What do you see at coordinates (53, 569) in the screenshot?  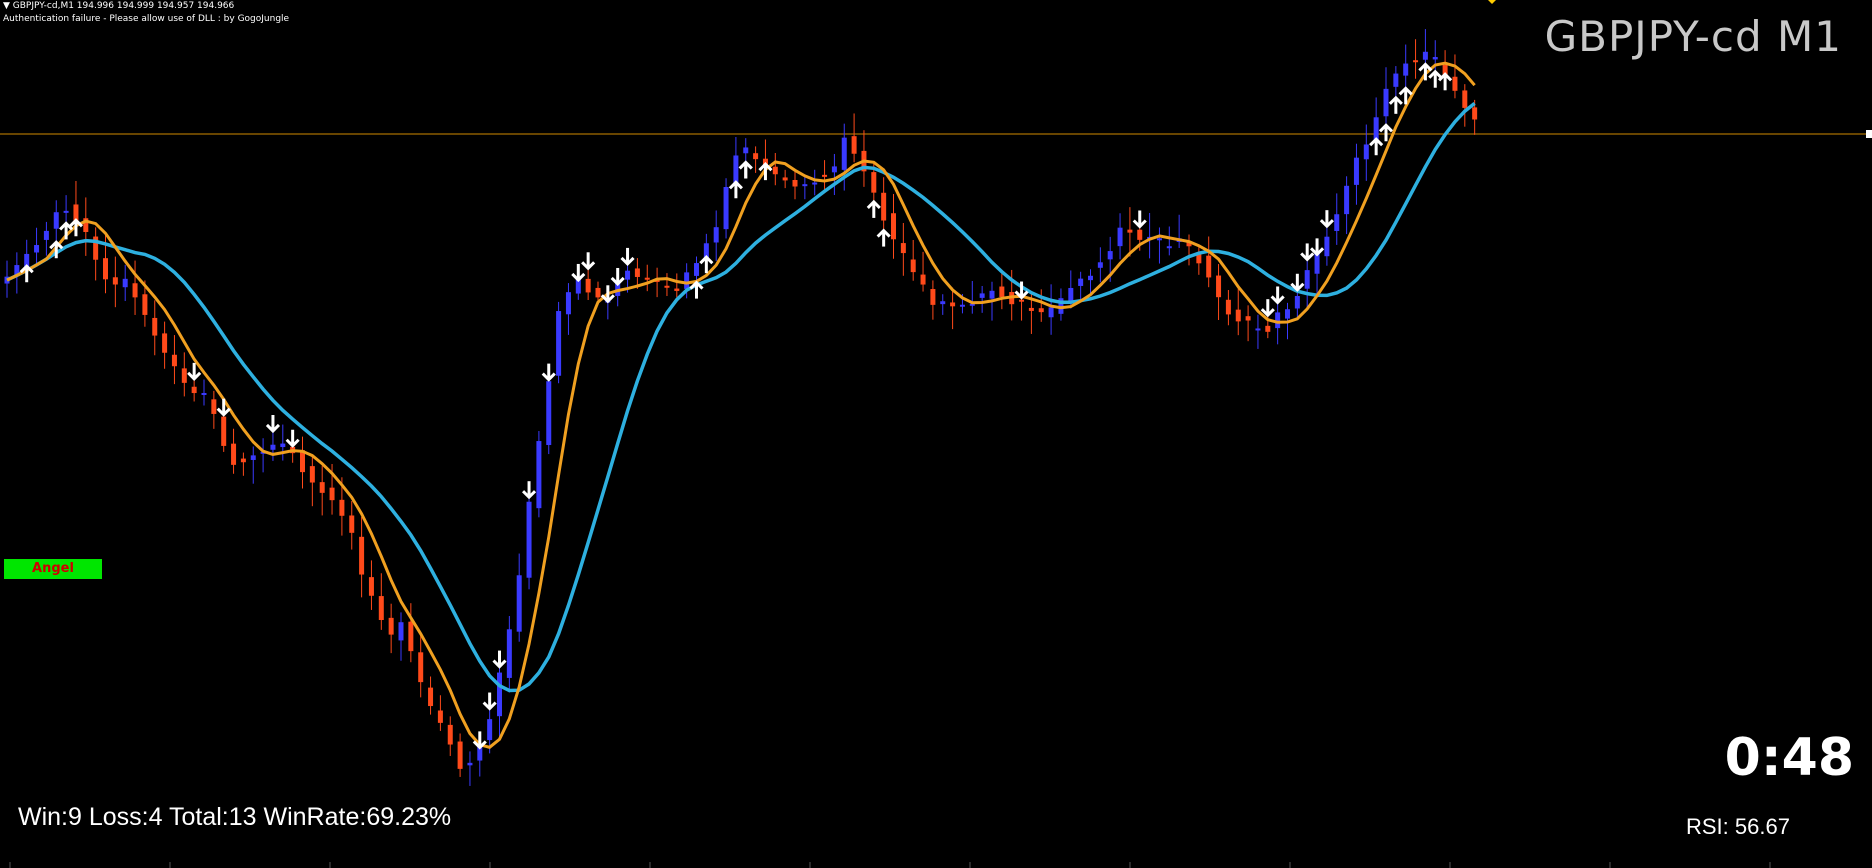 I see `angel-button: Angel` at bounding box center [53, 569].